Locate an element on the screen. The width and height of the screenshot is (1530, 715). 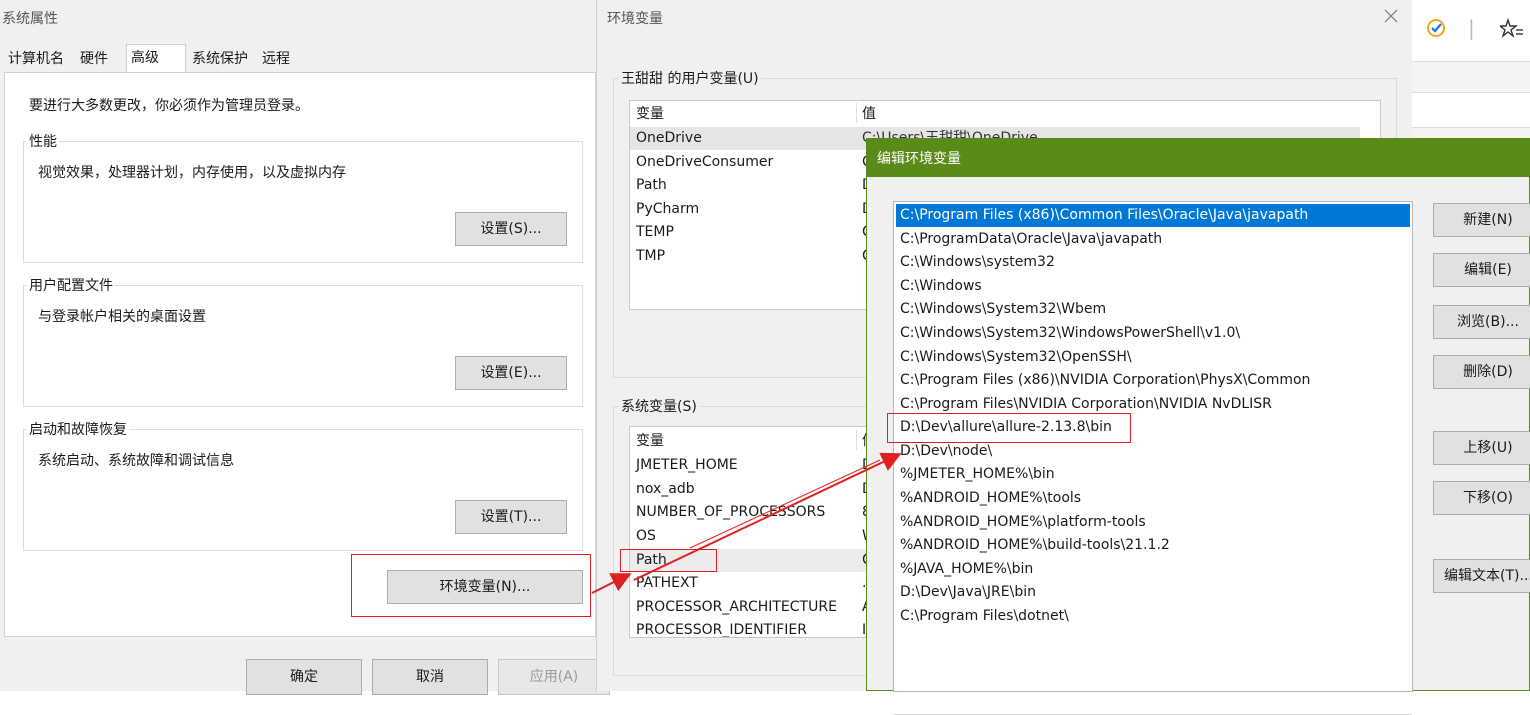
annotation-arrow-path-to-allure is located at coordinates (767, 516).